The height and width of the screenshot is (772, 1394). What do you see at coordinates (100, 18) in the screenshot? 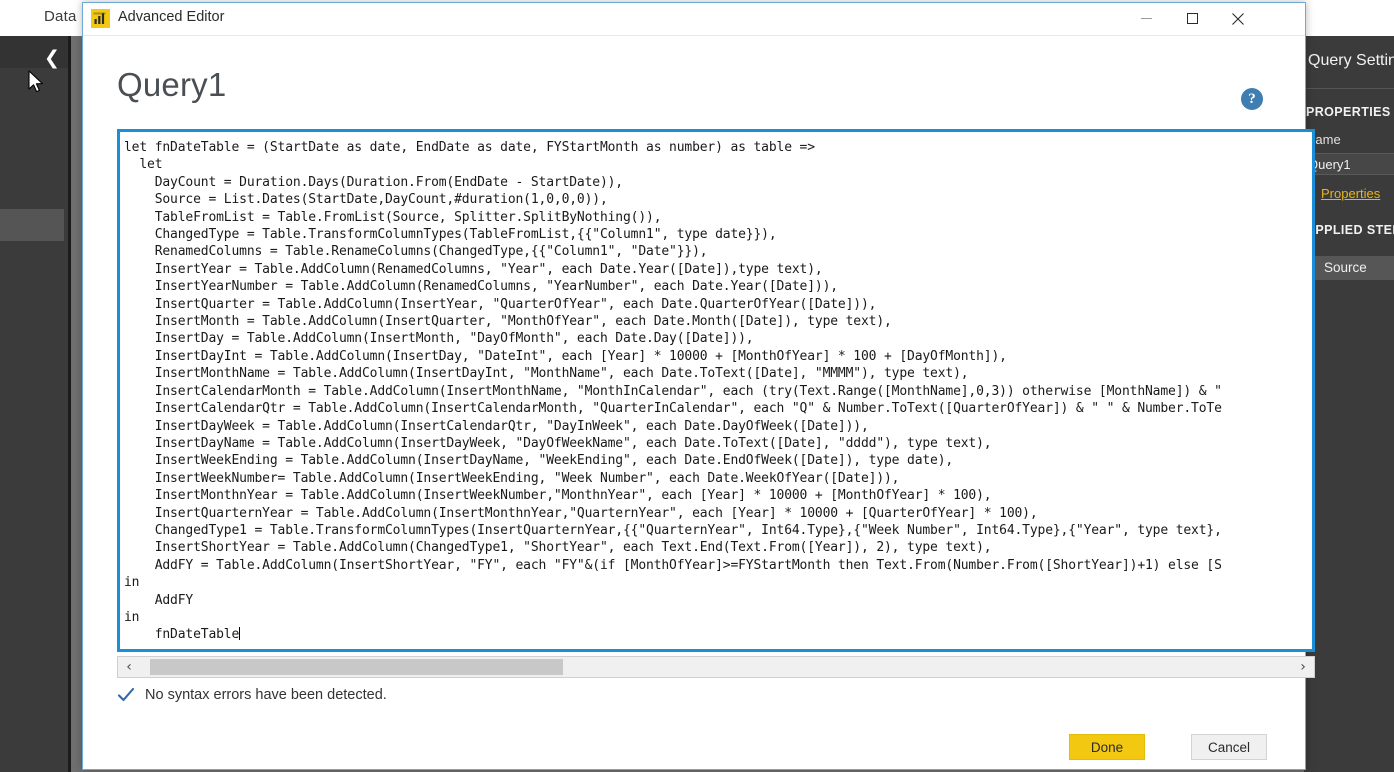
I see `power-bi-icon` at bounding box center [100, 18].